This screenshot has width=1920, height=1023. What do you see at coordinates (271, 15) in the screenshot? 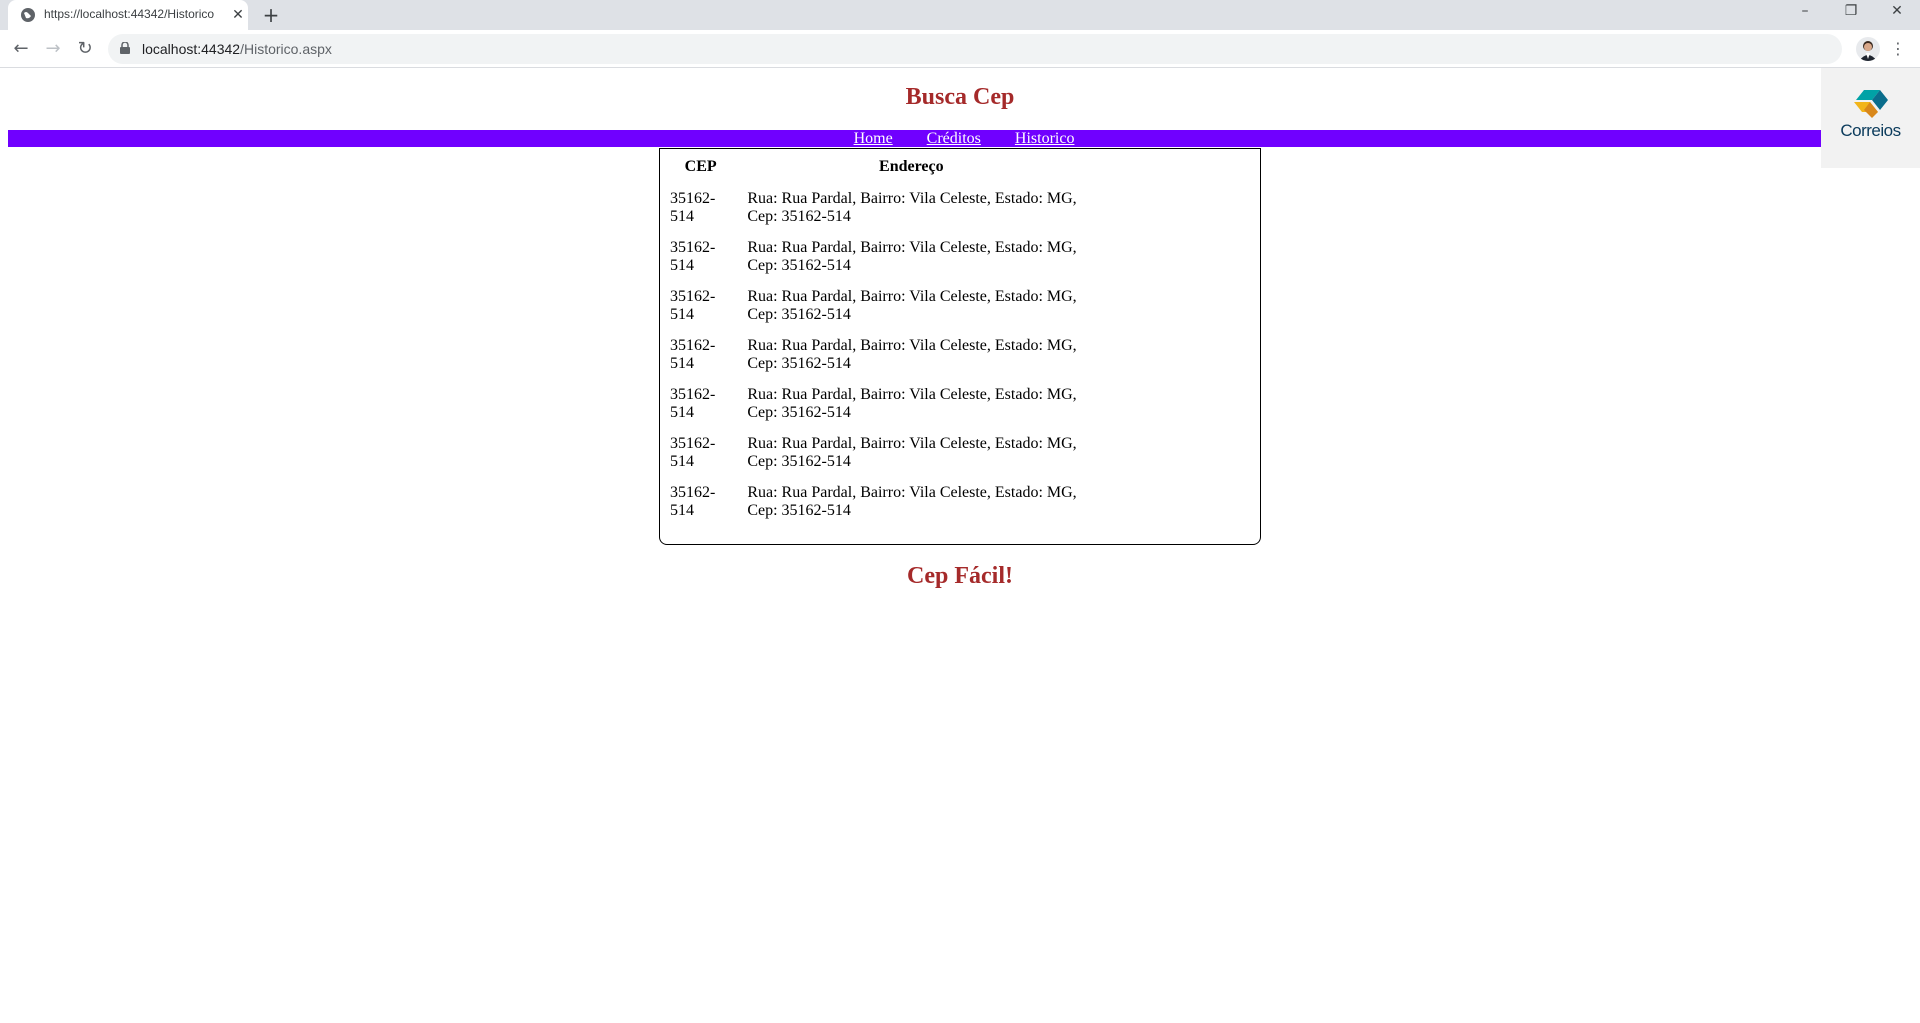
I see `plus-icon: +` at bounding box center [271, 15].